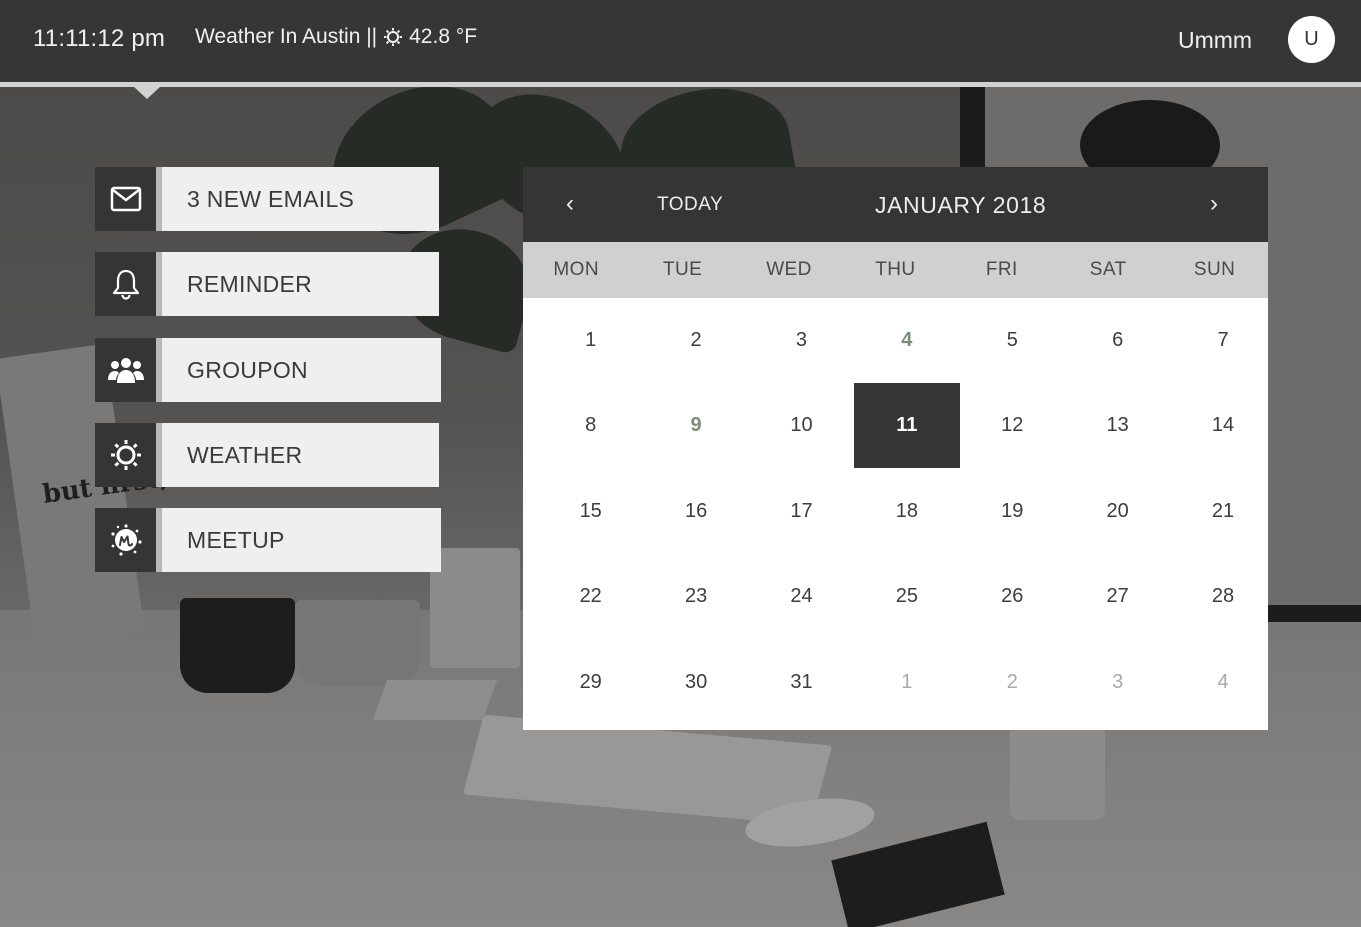 The height and width of the screenshot is (927, 1361). Describe the element at coordinates (1108, 269) in the screenshot. I see `weekday-label: SAT` at that location.